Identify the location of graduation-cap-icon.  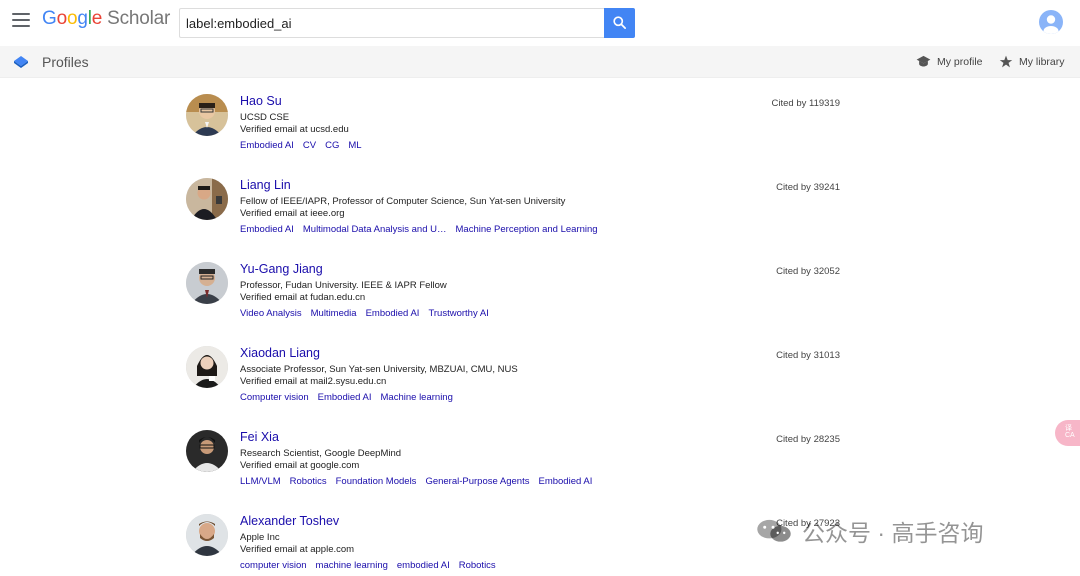
(923, 61).